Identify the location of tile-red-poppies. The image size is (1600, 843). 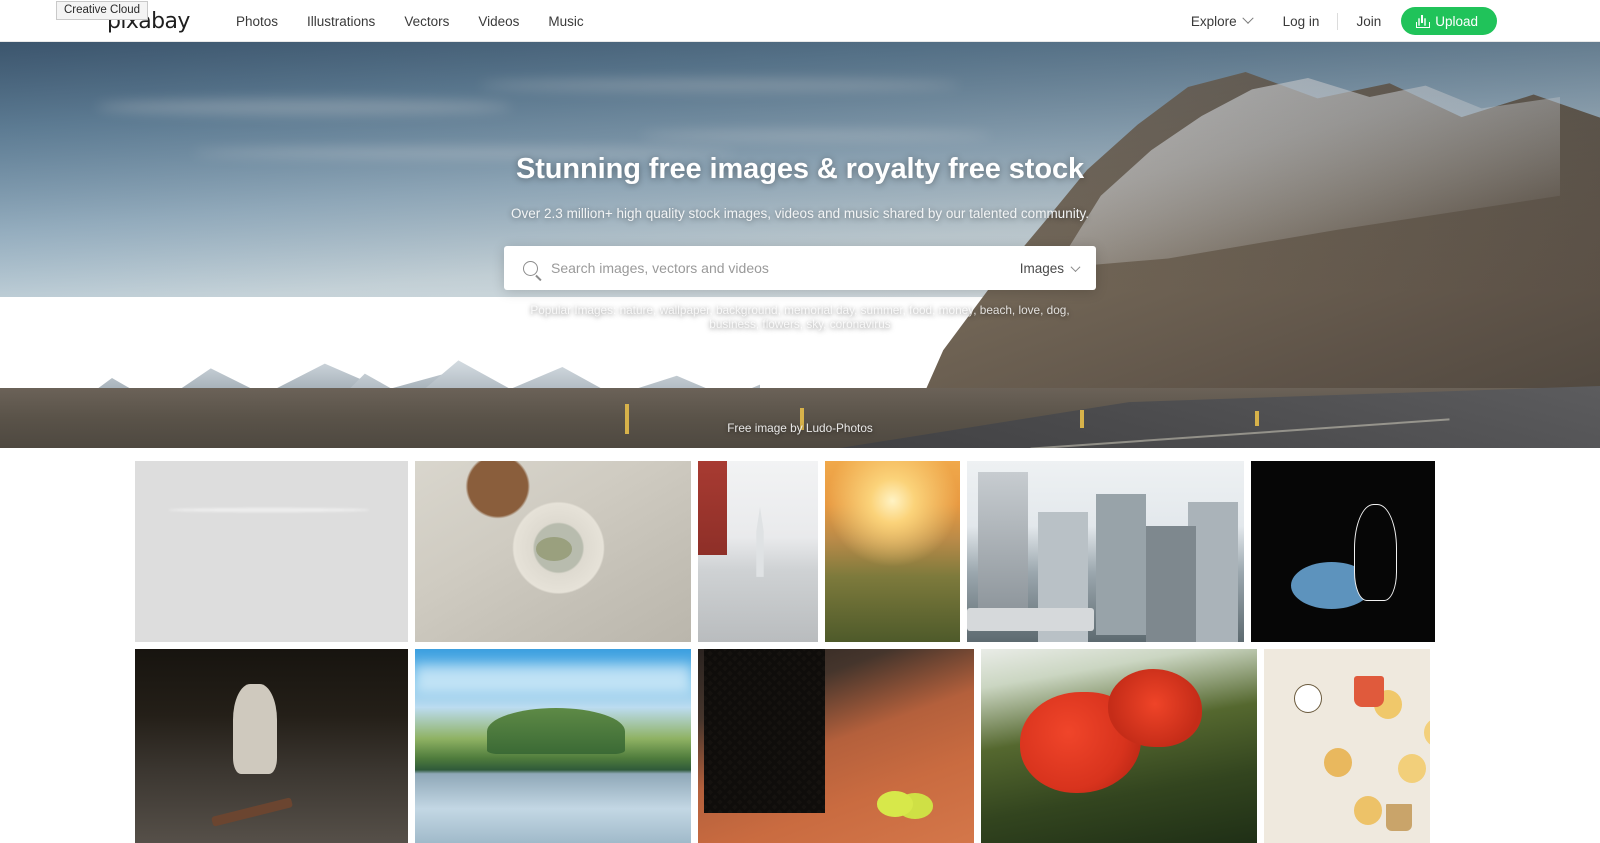
(1119, 746).